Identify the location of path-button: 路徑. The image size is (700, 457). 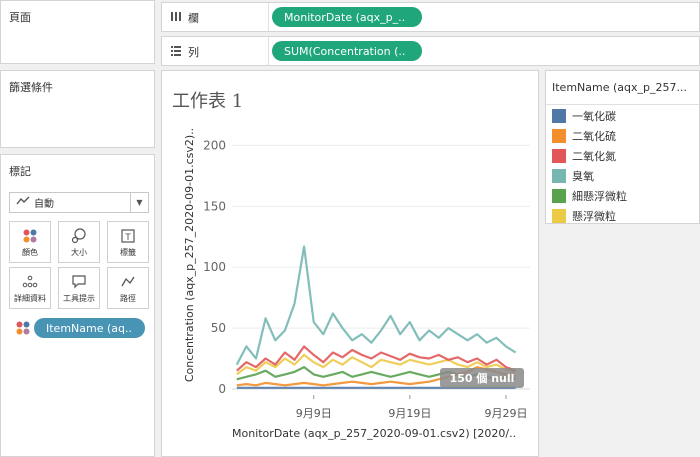
(128, 288).